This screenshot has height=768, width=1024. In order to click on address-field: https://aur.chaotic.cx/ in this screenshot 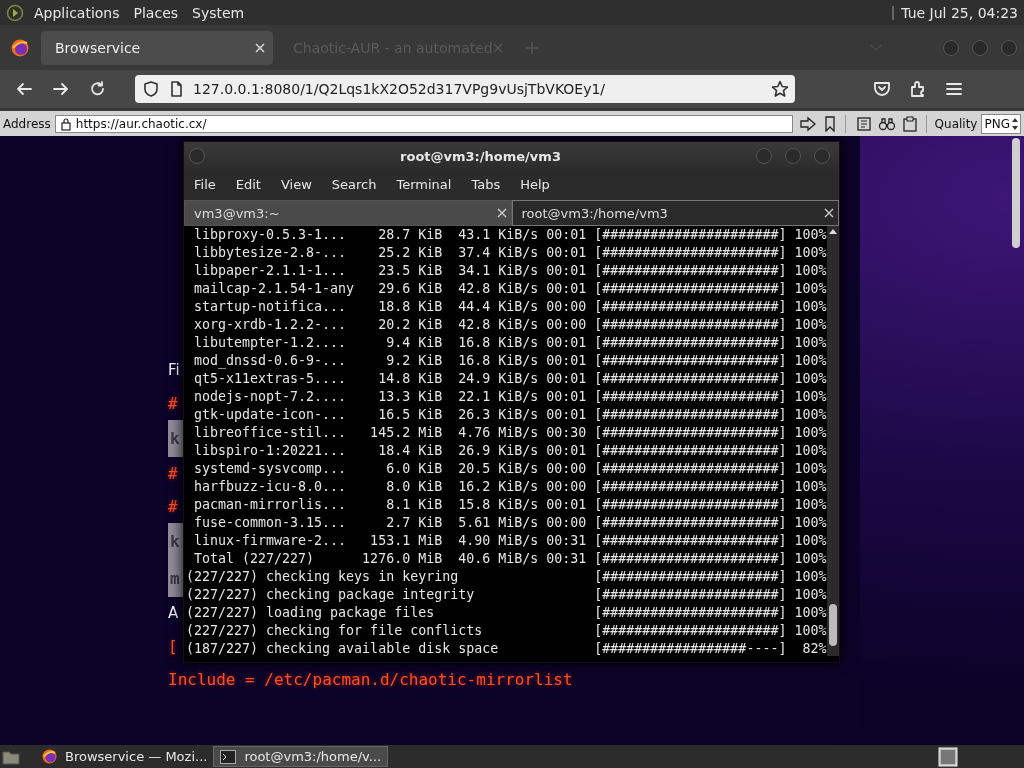, I will do `click(423, 123)`.